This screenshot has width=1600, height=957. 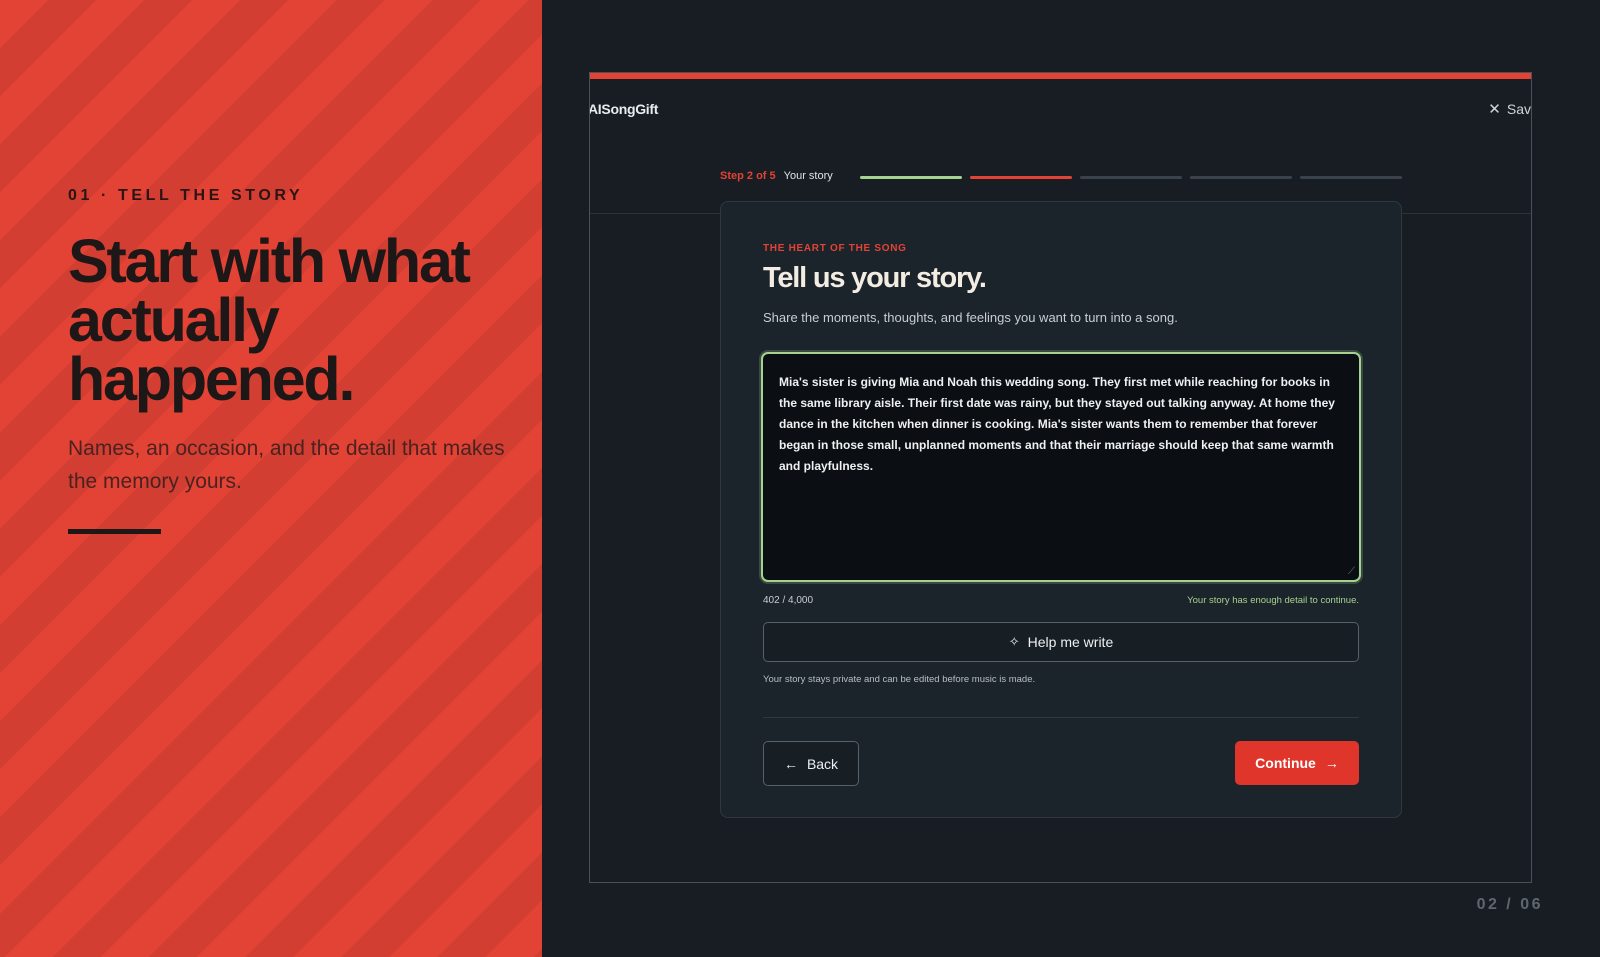 I want to click on resize-handle-icon: ⟋, so click(x=1351, y=571).